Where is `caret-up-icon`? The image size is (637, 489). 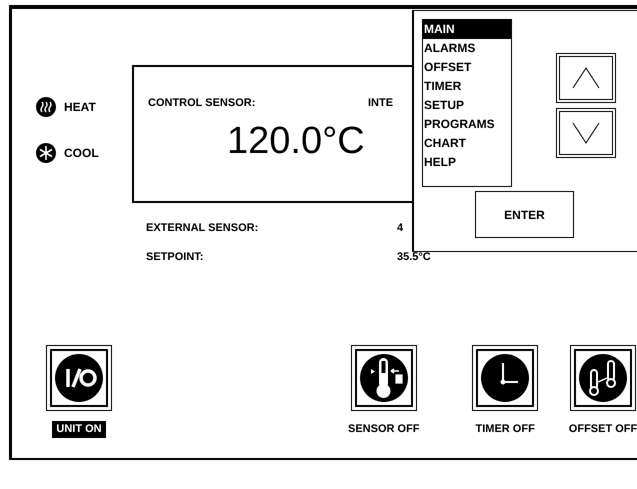
caret-up-icon is located at coordinates (586, 78).